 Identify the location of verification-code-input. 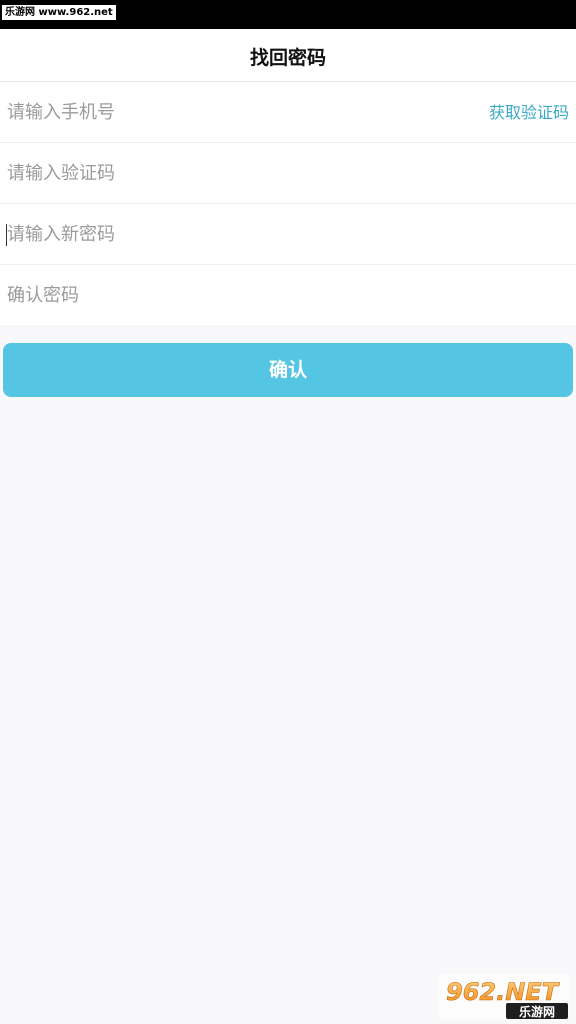
(237, 173).